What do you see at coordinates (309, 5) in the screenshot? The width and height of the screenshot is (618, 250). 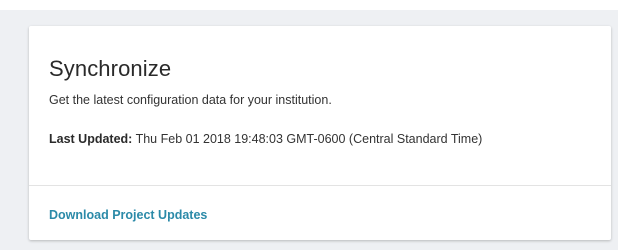 I see `top-strip` at bounding box center [309, 5].